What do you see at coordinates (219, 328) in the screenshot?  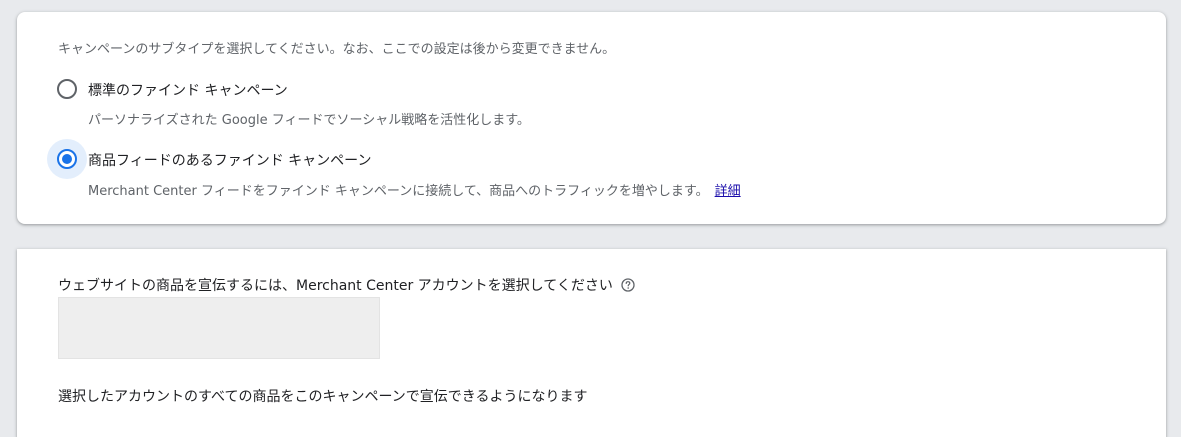 I see `merchant-account-selector` at bounding box center [219, 328].